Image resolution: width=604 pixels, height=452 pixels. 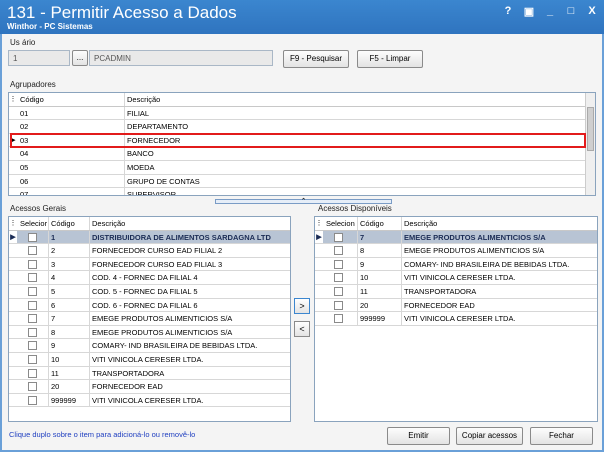 What do you see at coordinates (68, 277) in the screenshot?
I see `access-codigo: 4` at bounding box center [68, 277].